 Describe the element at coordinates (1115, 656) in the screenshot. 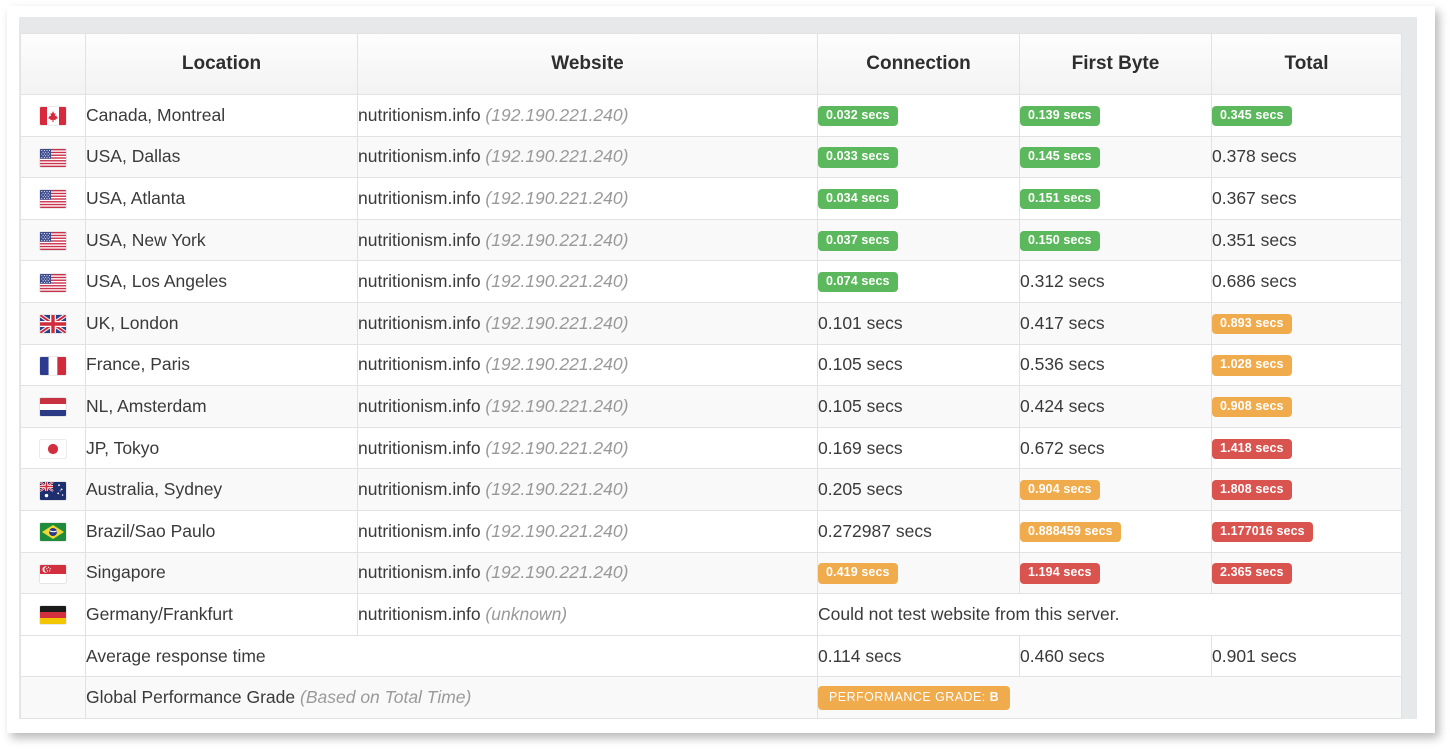

I see `cell-average-firstbyte: 0.460 secs` at that location.